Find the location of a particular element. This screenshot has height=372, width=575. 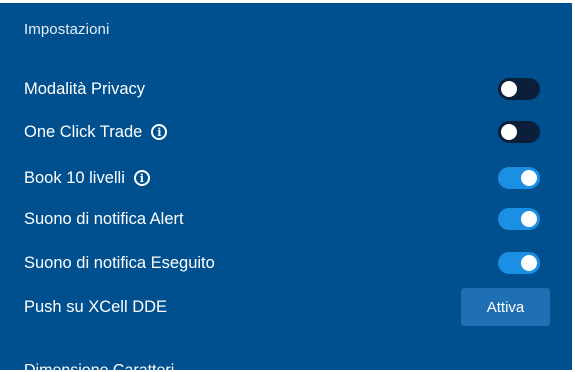

alert-sound-toggle is located at coordinates (519, 219).